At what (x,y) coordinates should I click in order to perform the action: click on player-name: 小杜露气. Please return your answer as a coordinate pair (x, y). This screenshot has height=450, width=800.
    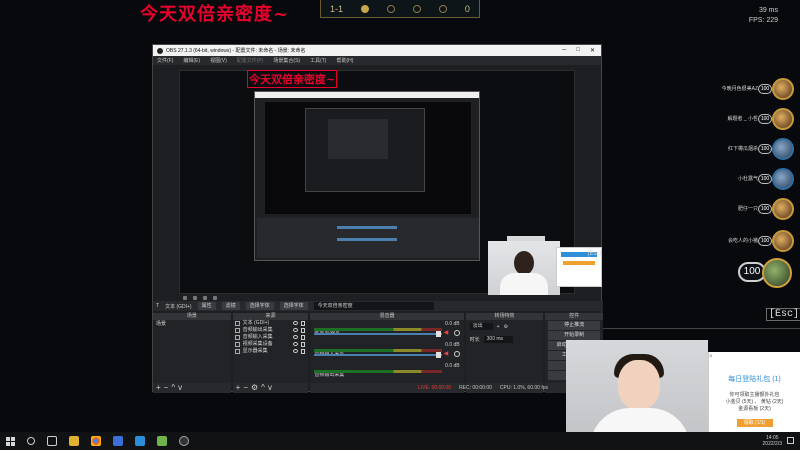
    Looking at the image, I should click on (747, 179).